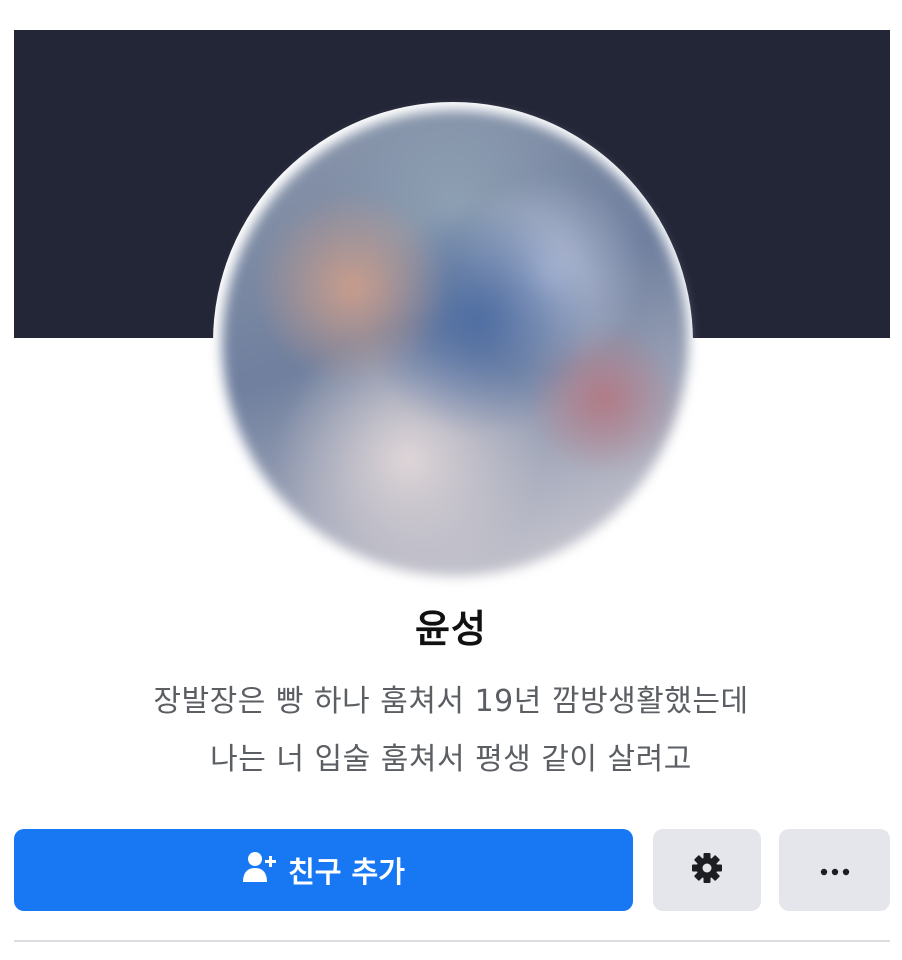 The image size is (902, 960). I want to click on settings-button, so click(707, 870).